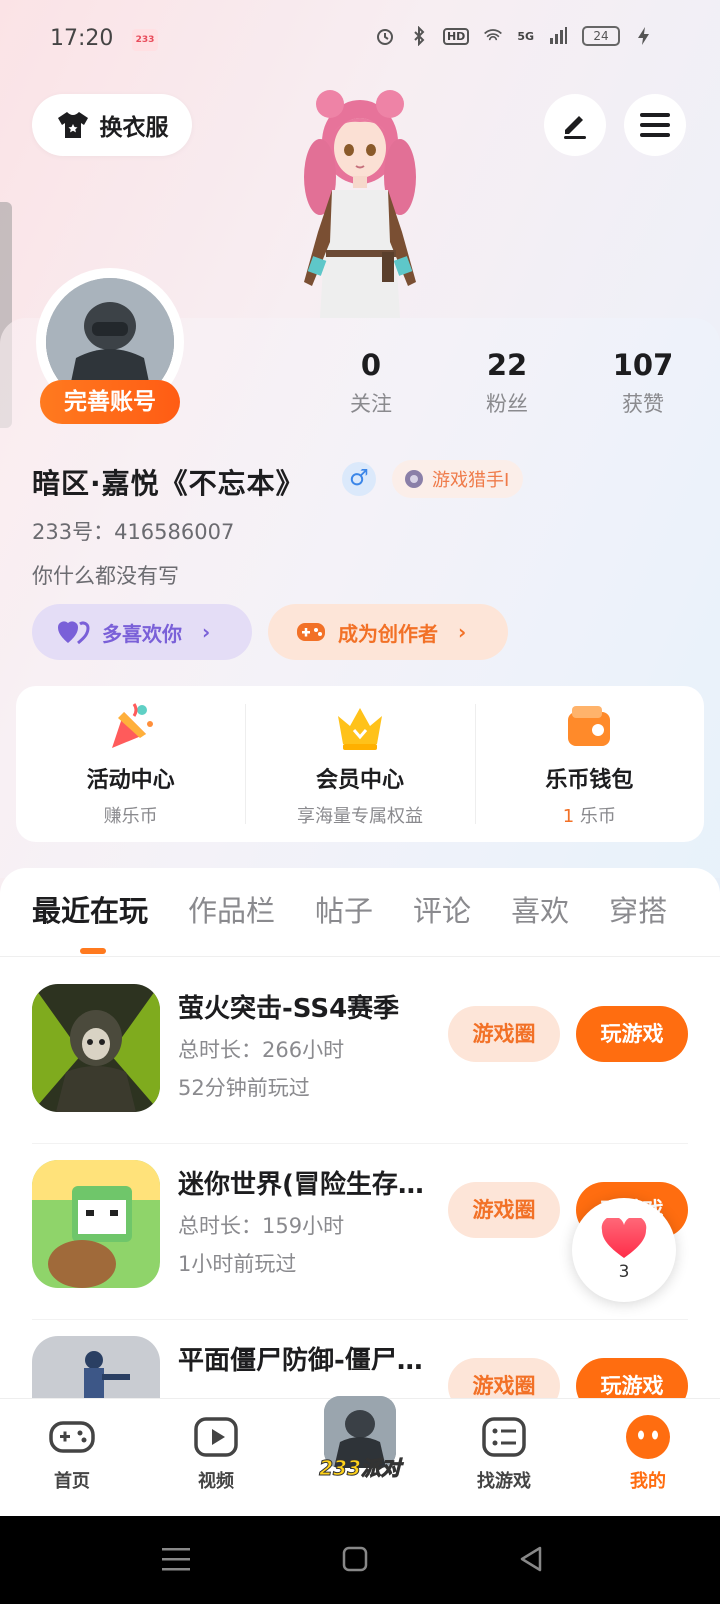 This screenshot has height=1604, width=720. Describe the element at coordinates (456, 36) in the screenshot. I see `hd-icon: HD` at that location.